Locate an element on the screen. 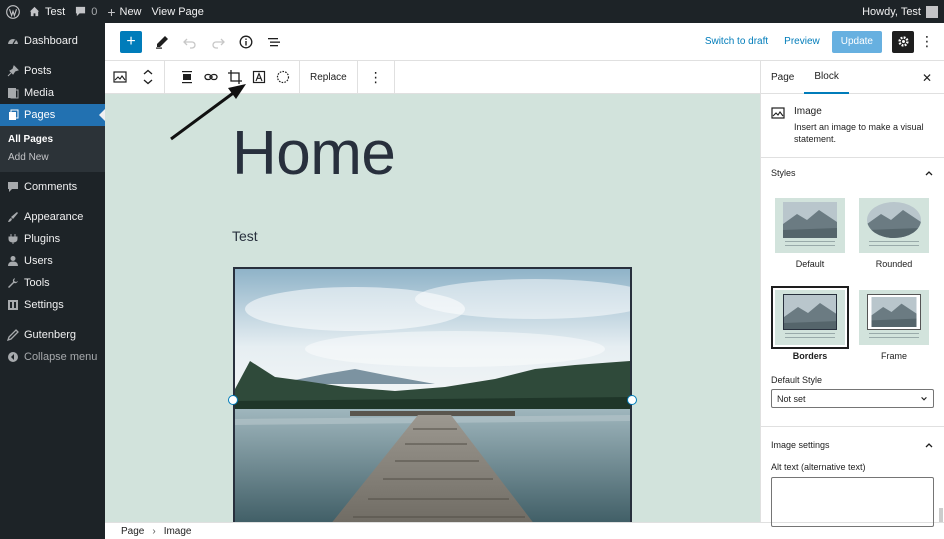 Image resolution: width=944 pixels, height=539 pixels. align-center-icon is located at coordinates (187, 77).